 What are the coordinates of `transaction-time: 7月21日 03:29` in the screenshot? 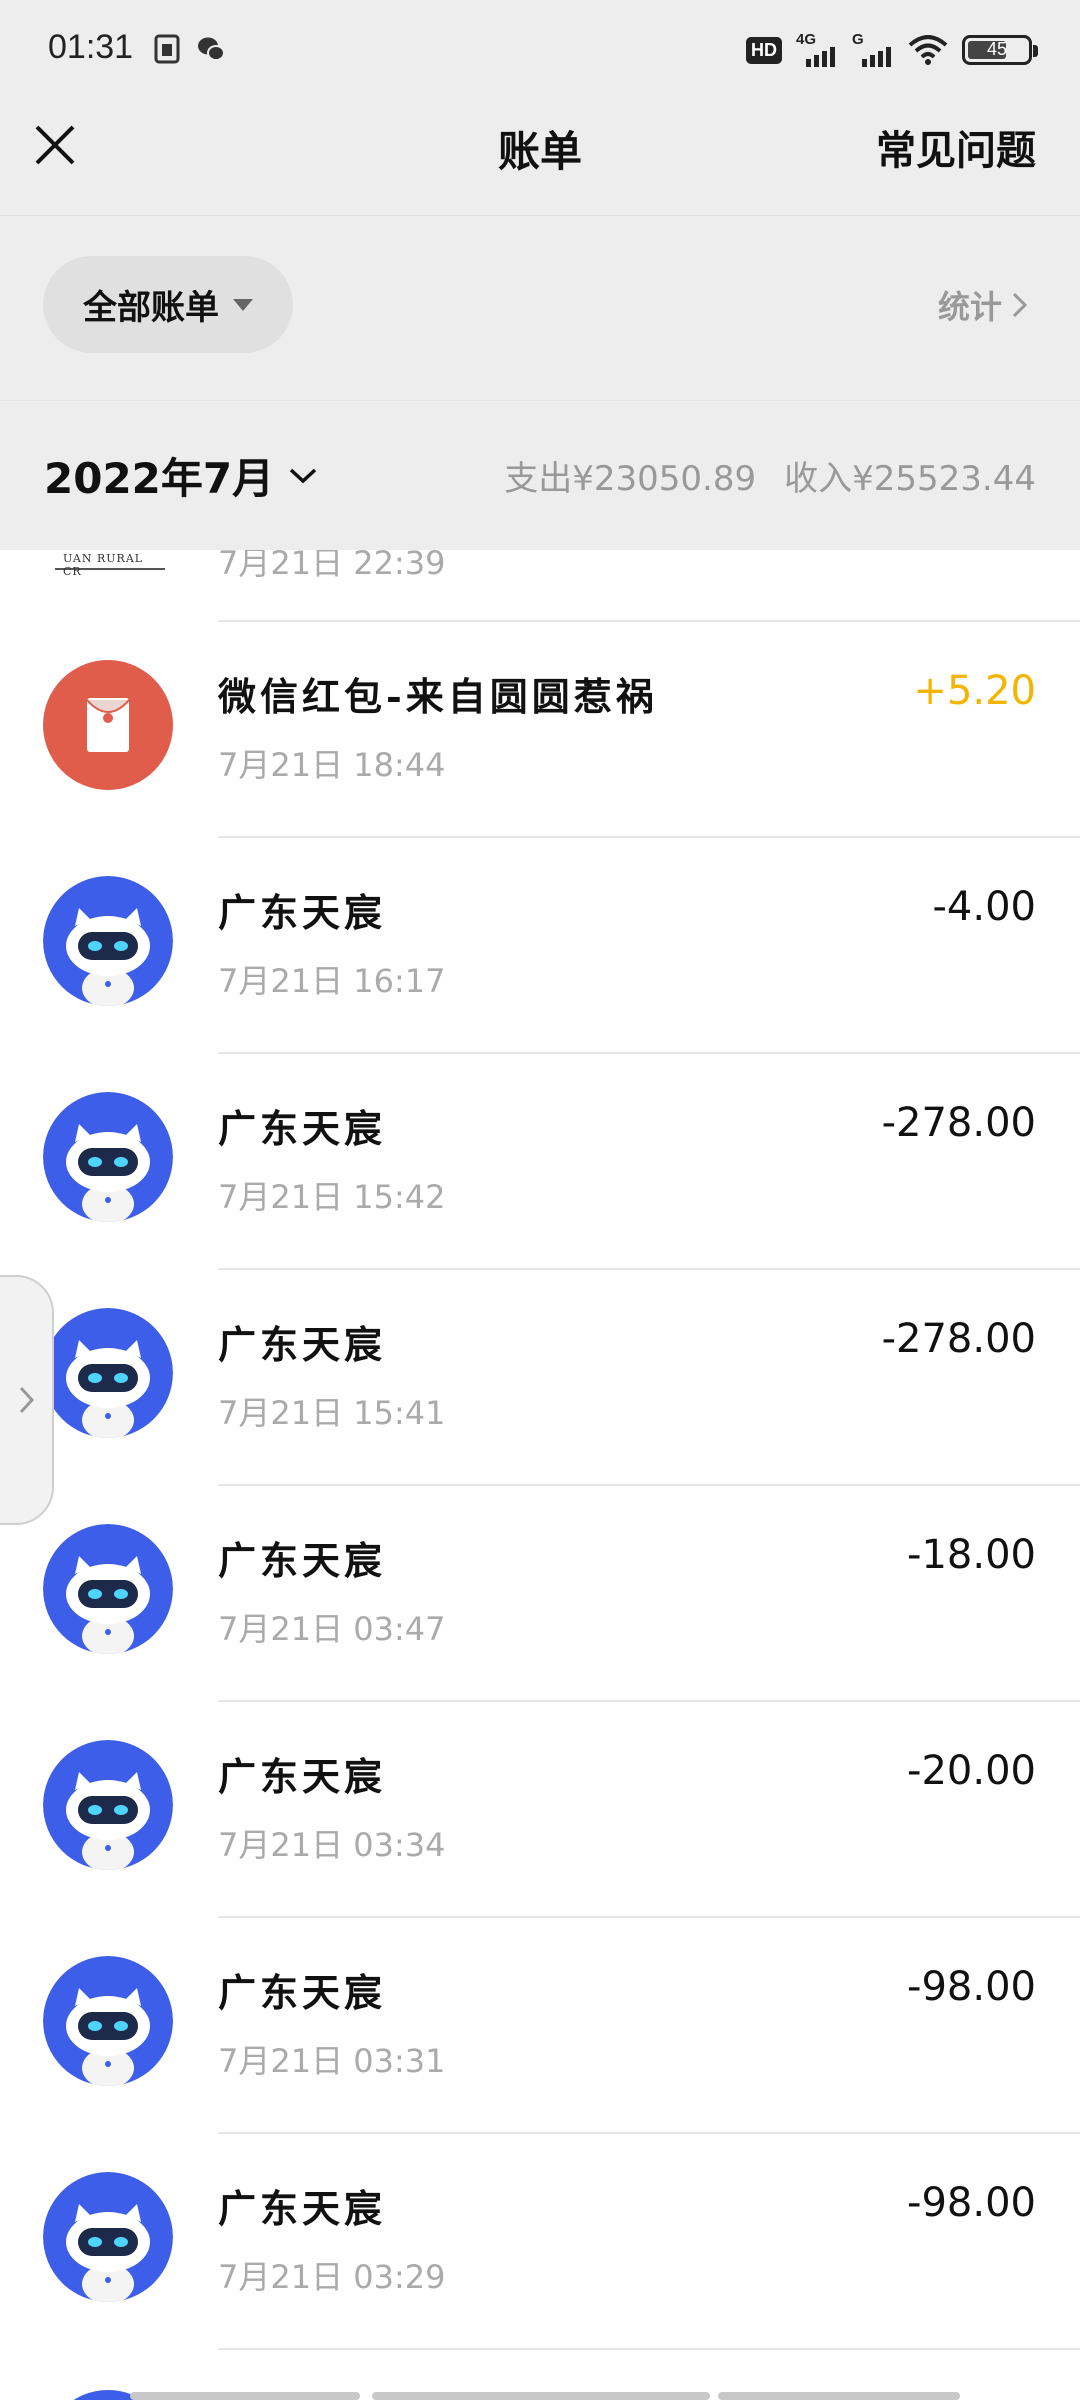 It's located at (332, 2277).